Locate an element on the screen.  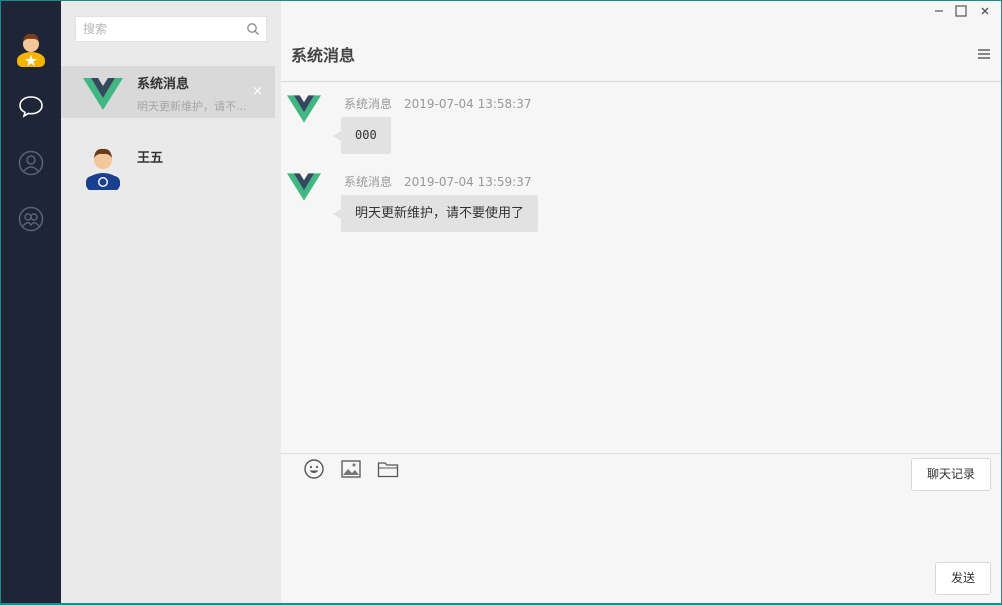
message-input is located at coordinates (601, 547).